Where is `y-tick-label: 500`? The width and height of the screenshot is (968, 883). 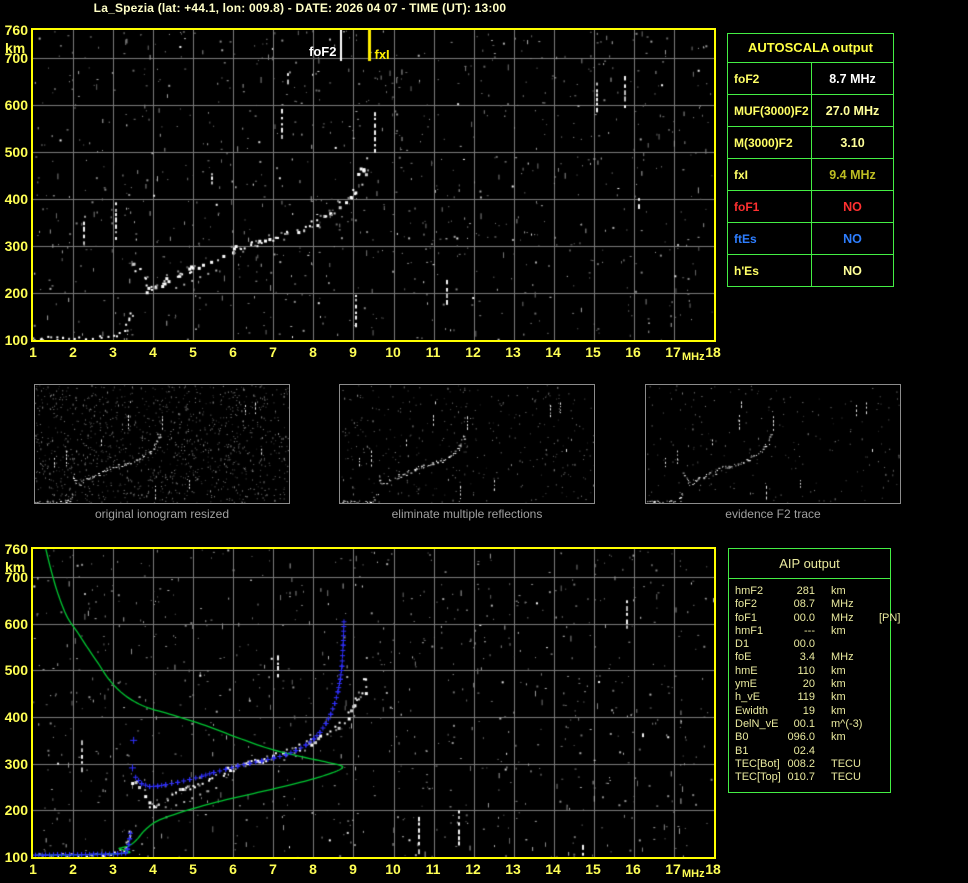 y-tick-label: 500 is located at coordinates (16, 670).